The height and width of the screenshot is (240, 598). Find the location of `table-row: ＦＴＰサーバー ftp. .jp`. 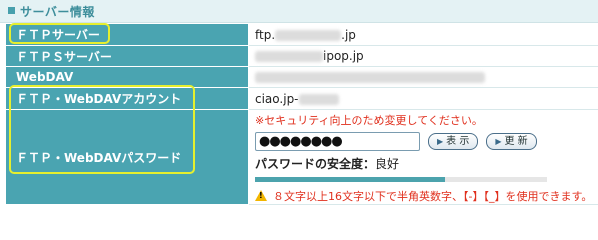

table-row: ＦＴＰサーバー ftp. .jp is located at coordinates (301, 34).